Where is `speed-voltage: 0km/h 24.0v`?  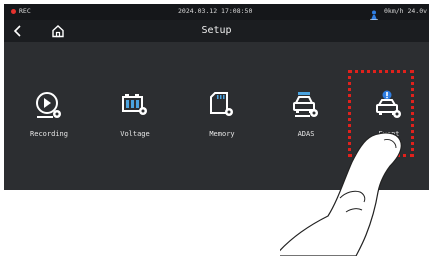
speed-voltage: 0km/h 24.0v is located at coordinates (406, 11).